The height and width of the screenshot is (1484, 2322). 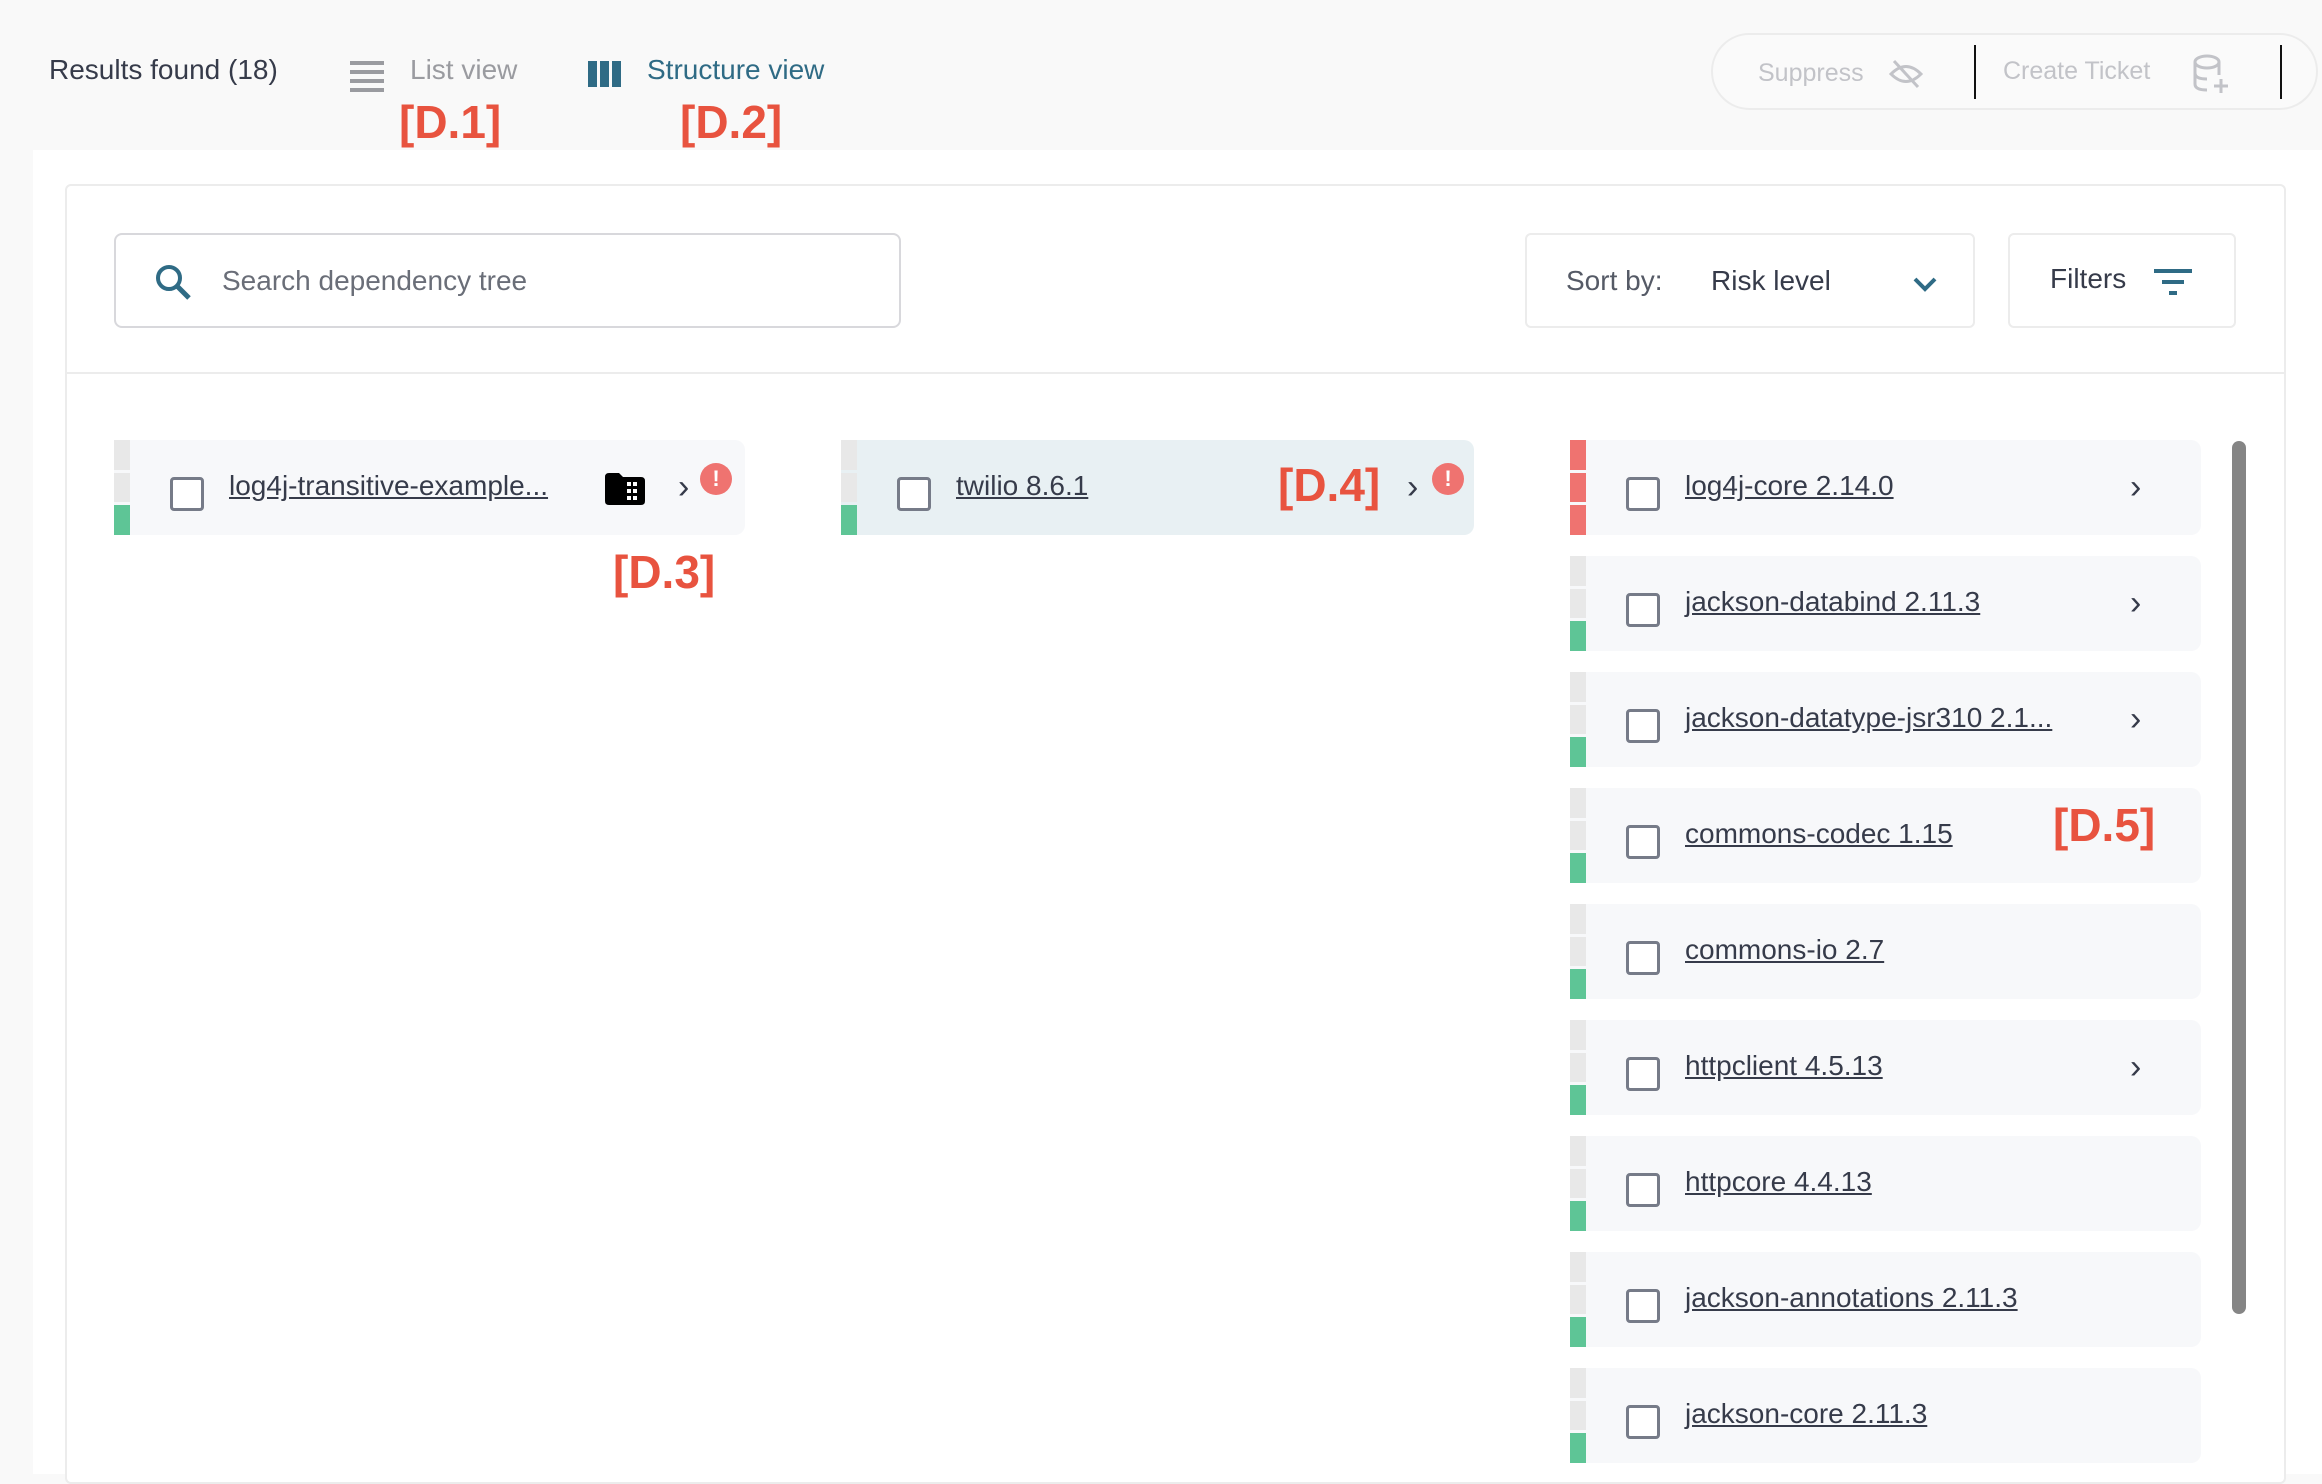 What do you see at coordinates (367, 76) in the screenshot?
I see `list-view-icon` at bounding box center [367, 76].